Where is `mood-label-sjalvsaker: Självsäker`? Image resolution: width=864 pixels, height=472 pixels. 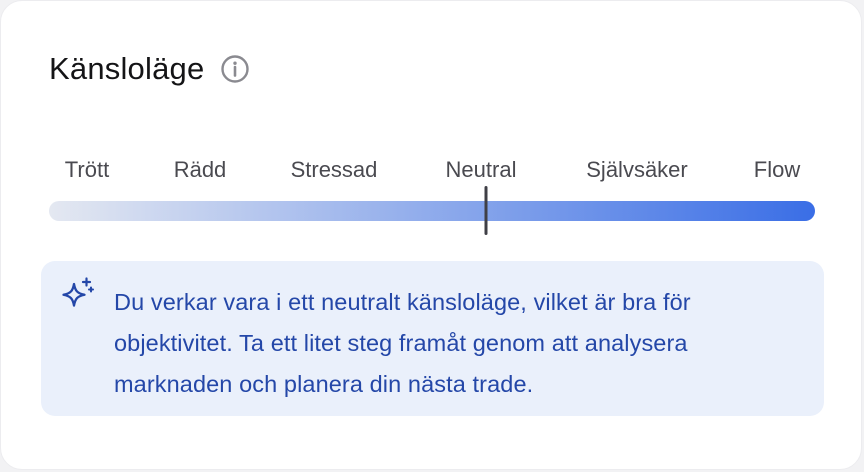 mood-label-sjalvsaker: Självsäker is located at coordinates (636, 170).